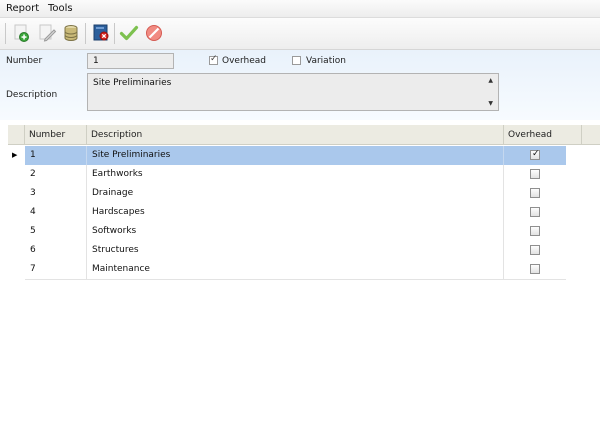 This screenshot has width=600, height=428. What do you see at coordinates (130, 61) in the screenshot?
I see `number-field: 1` at bounding box center [130, 61].